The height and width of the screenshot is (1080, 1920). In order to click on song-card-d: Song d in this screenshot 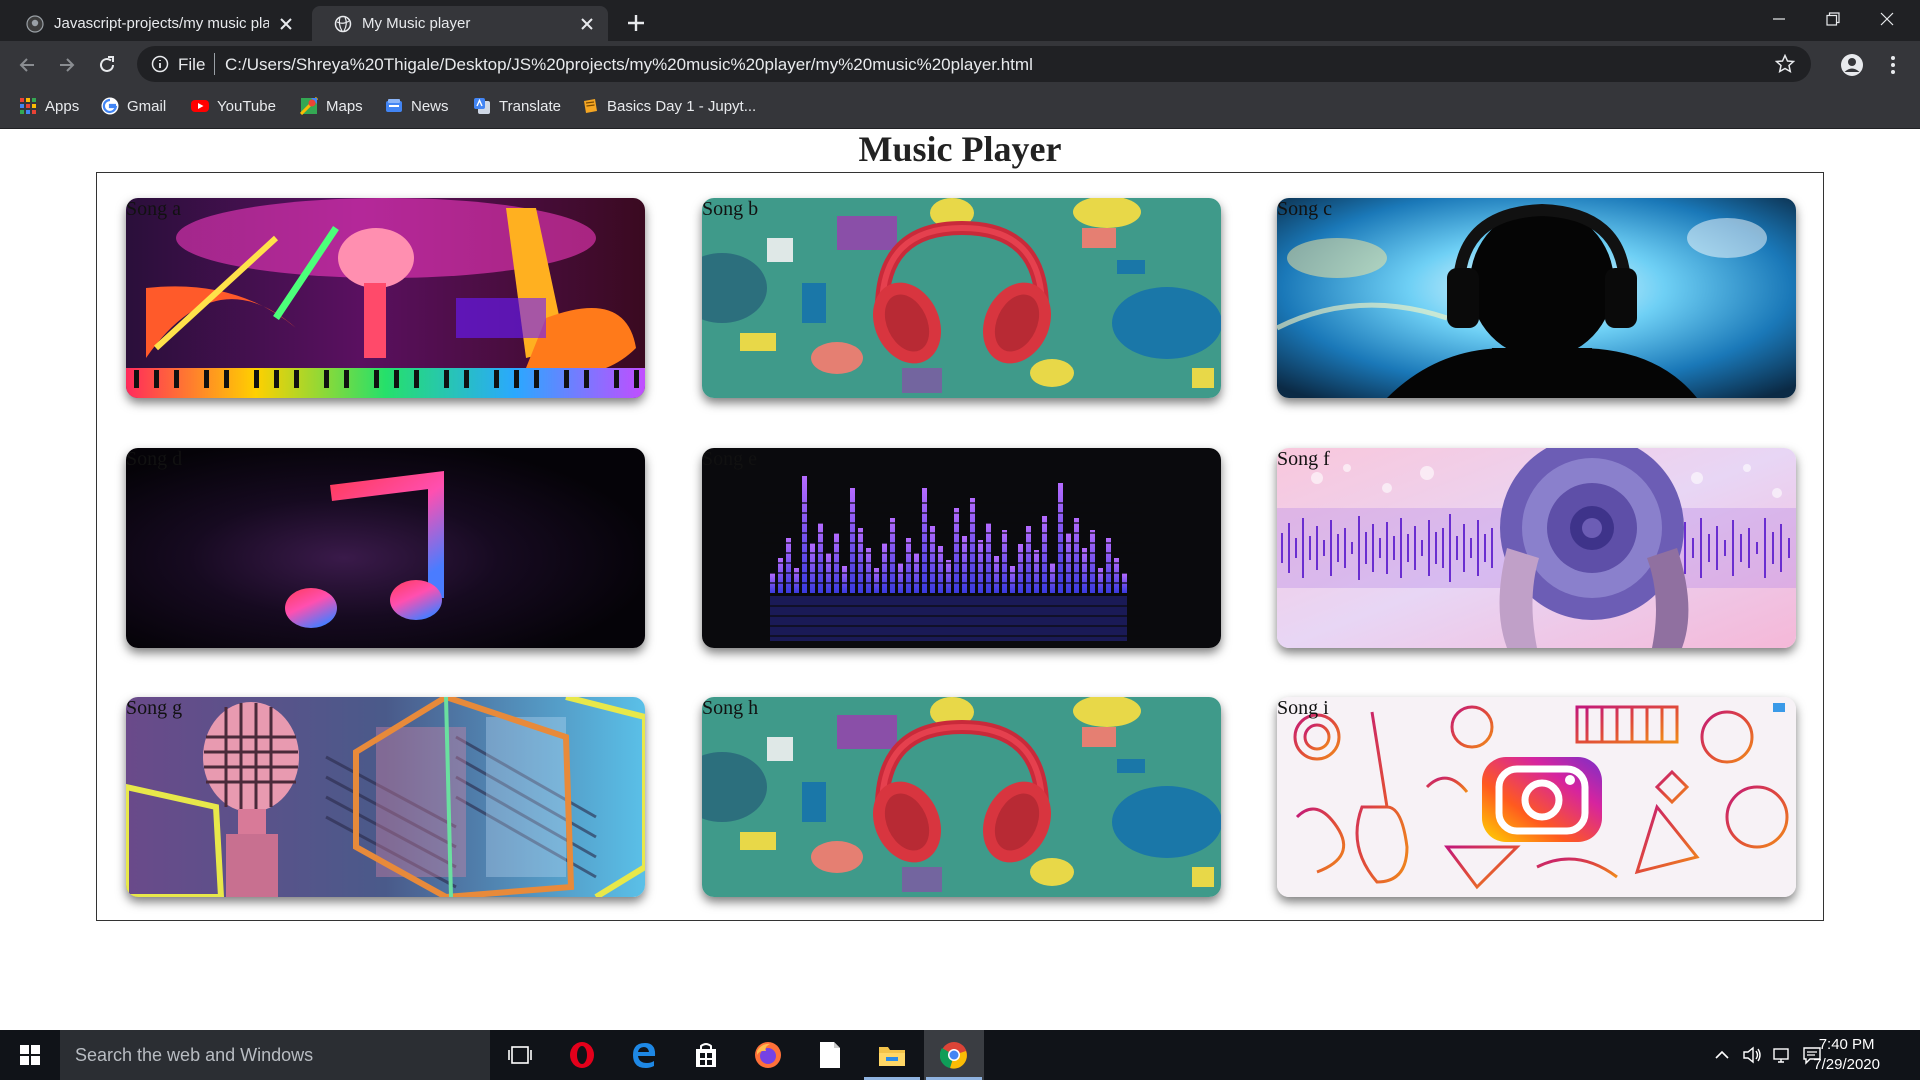, I will do `click(385, 548)`.